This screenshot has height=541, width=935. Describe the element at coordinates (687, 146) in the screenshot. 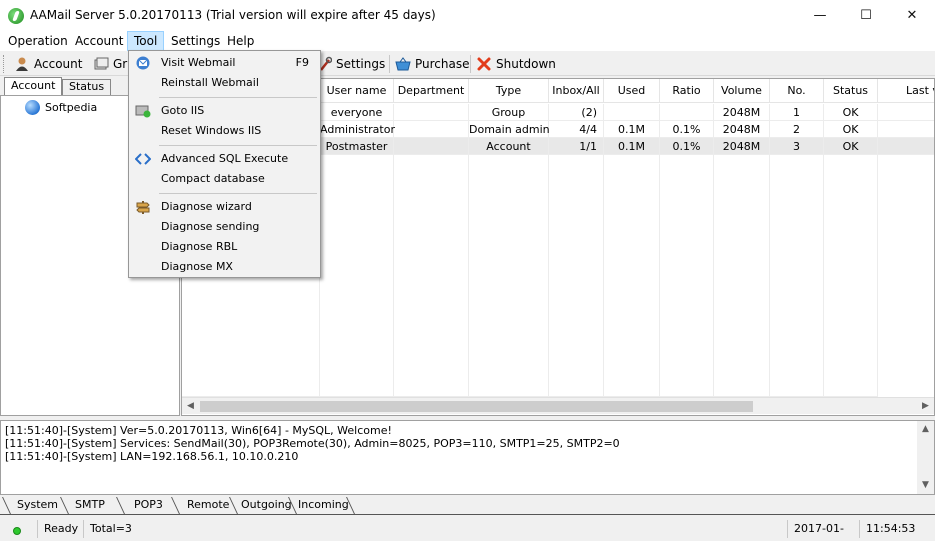

I see `table-cell: 0.1%` at that location.